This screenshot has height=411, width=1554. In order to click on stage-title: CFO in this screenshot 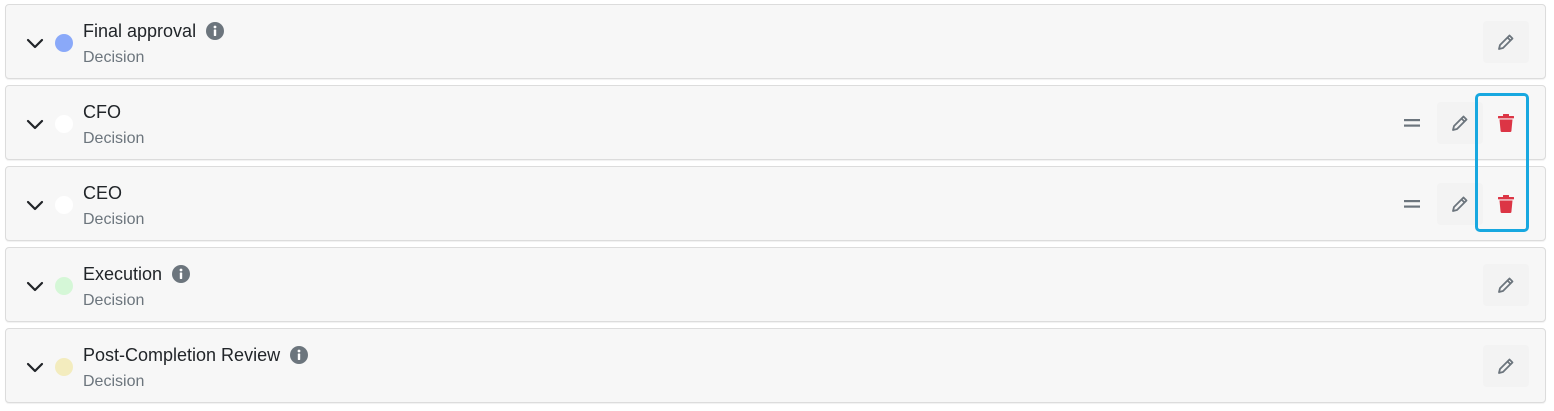, I will do `click(102, 112)`.